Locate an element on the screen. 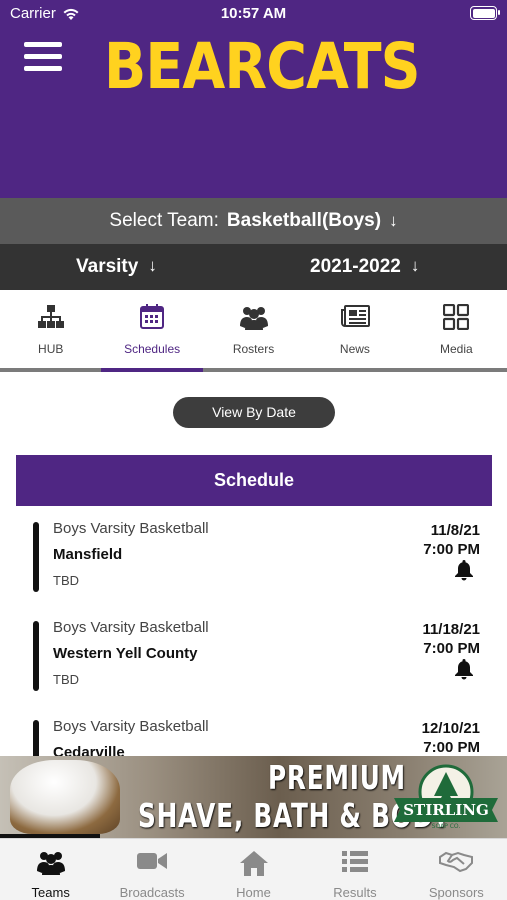 This screenshot has width=507, height=900. tab-label: Schedules is located at coordinates (152, 349).